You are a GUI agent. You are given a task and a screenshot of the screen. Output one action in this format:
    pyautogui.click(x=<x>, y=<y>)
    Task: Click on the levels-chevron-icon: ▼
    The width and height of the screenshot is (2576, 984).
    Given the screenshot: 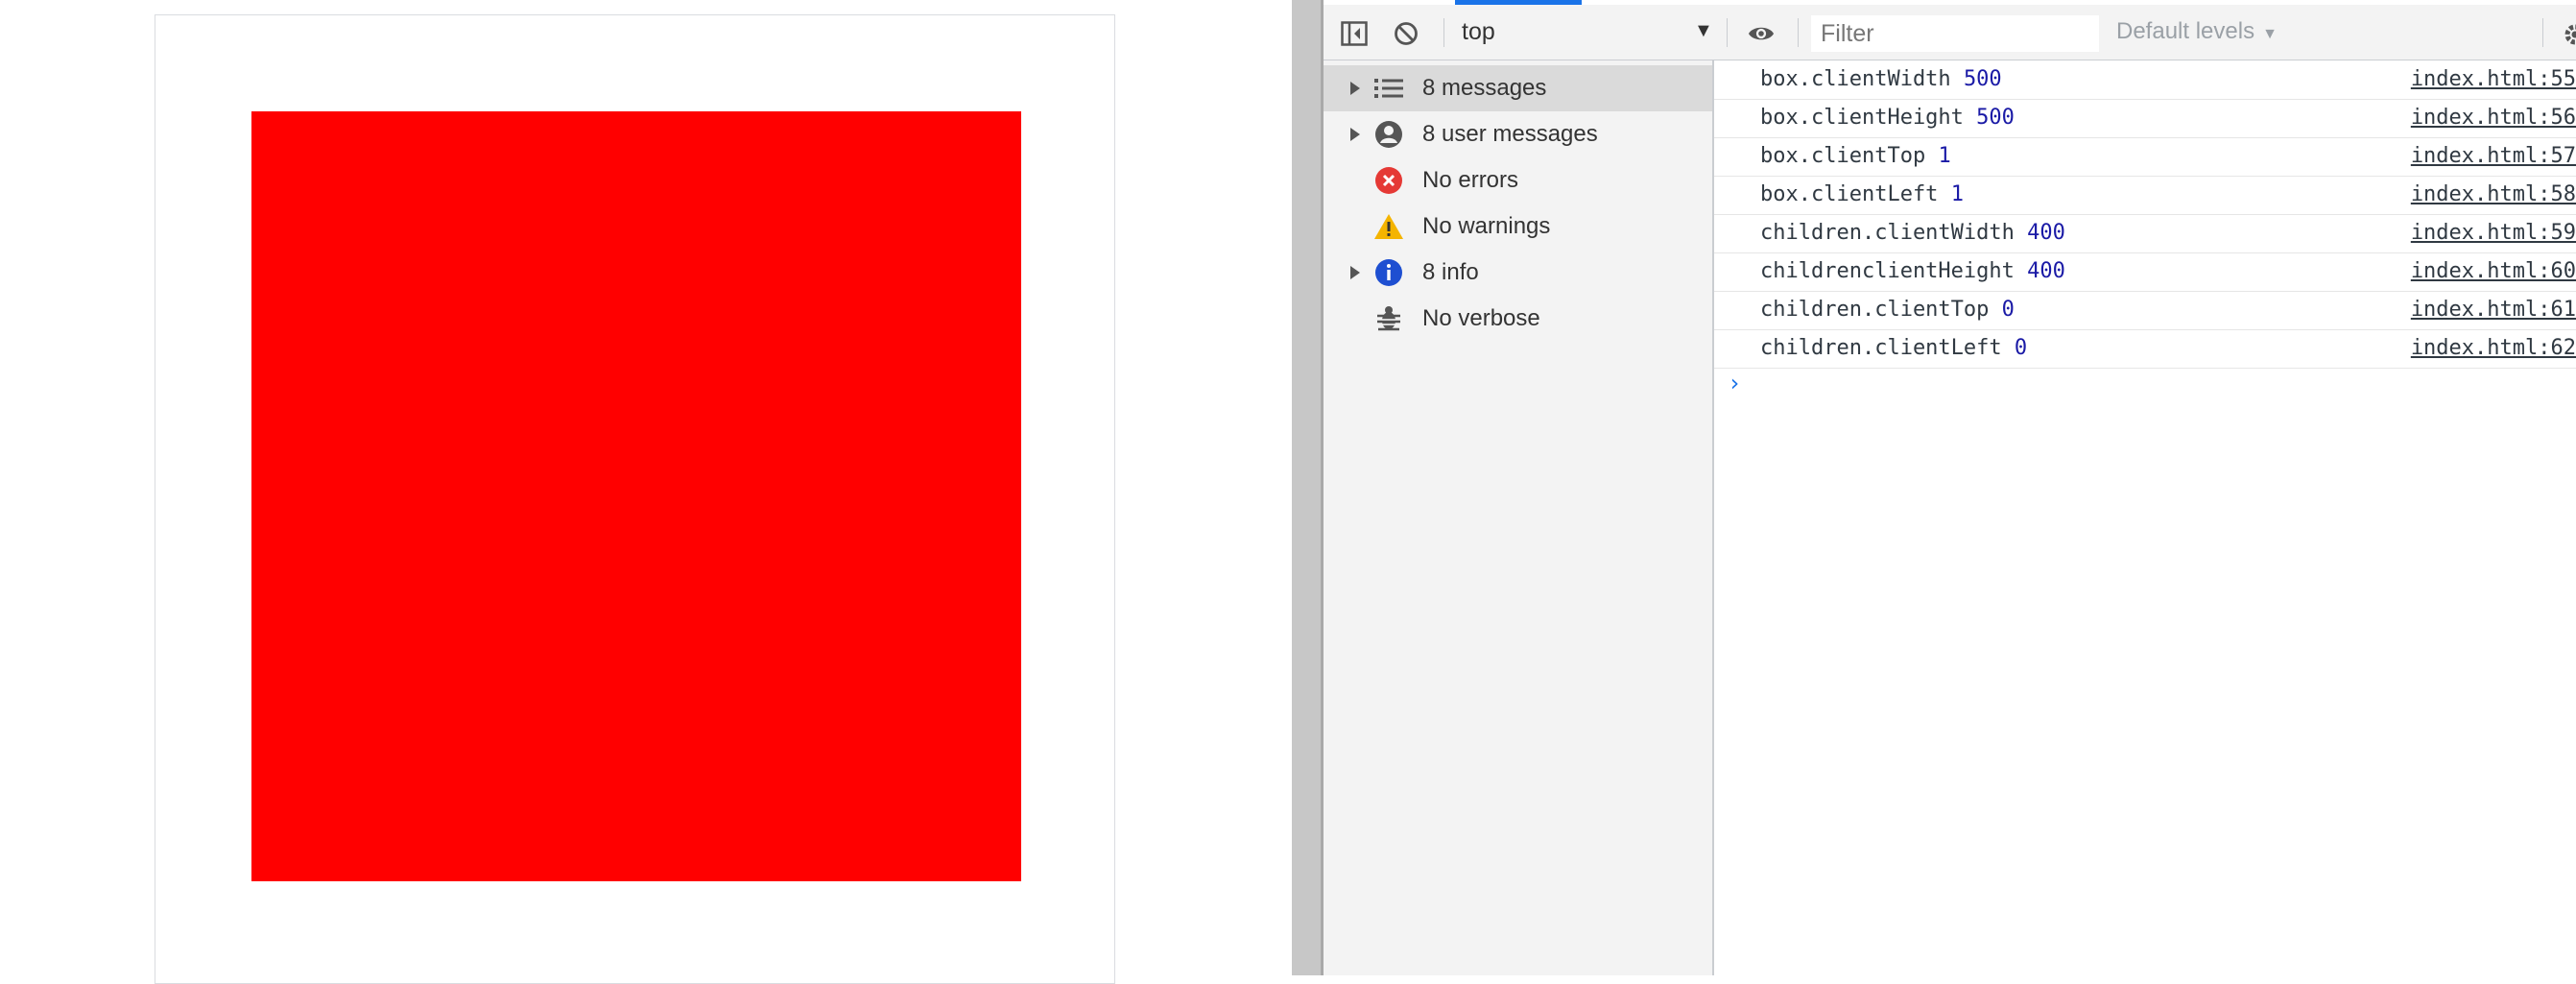 What is the action you would take?
    pyautogui.click(x=2270, y=34)
    